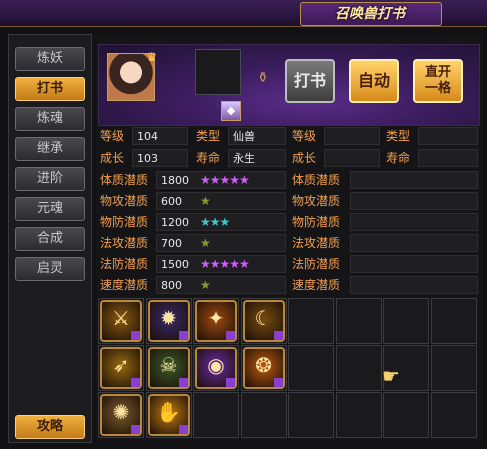 This screenshot has width=487, height=449. What do you see at coordinates (289, 243) in the screenshot?
I see `aptitude-row: 法攻潜质 700 ★ 法攻潜质` at bounding box center [289, 243].